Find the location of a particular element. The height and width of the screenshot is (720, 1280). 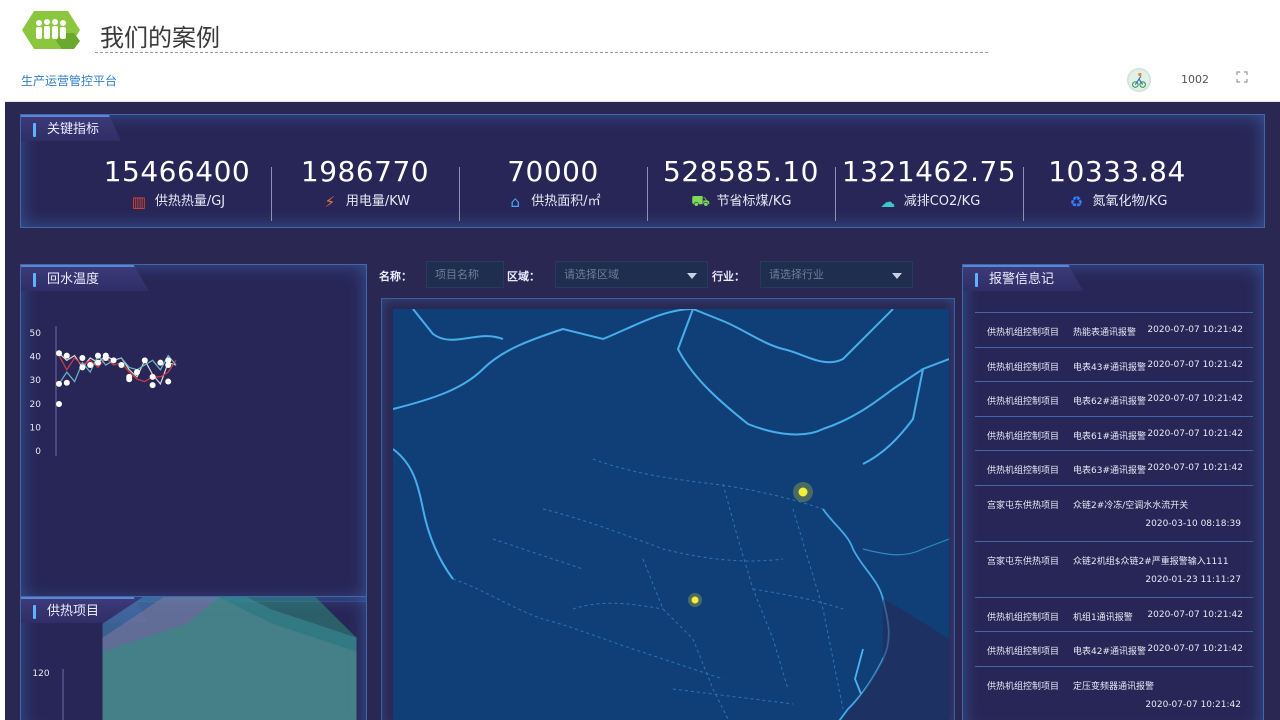

alarm-message: 众链2机组$众链2#严重报警输入1111 is located at coordinates (1151, 561).